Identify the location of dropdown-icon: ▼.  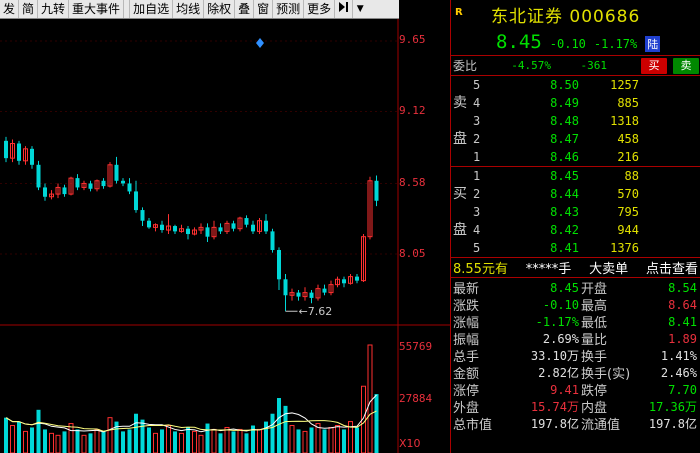
(360, 9).